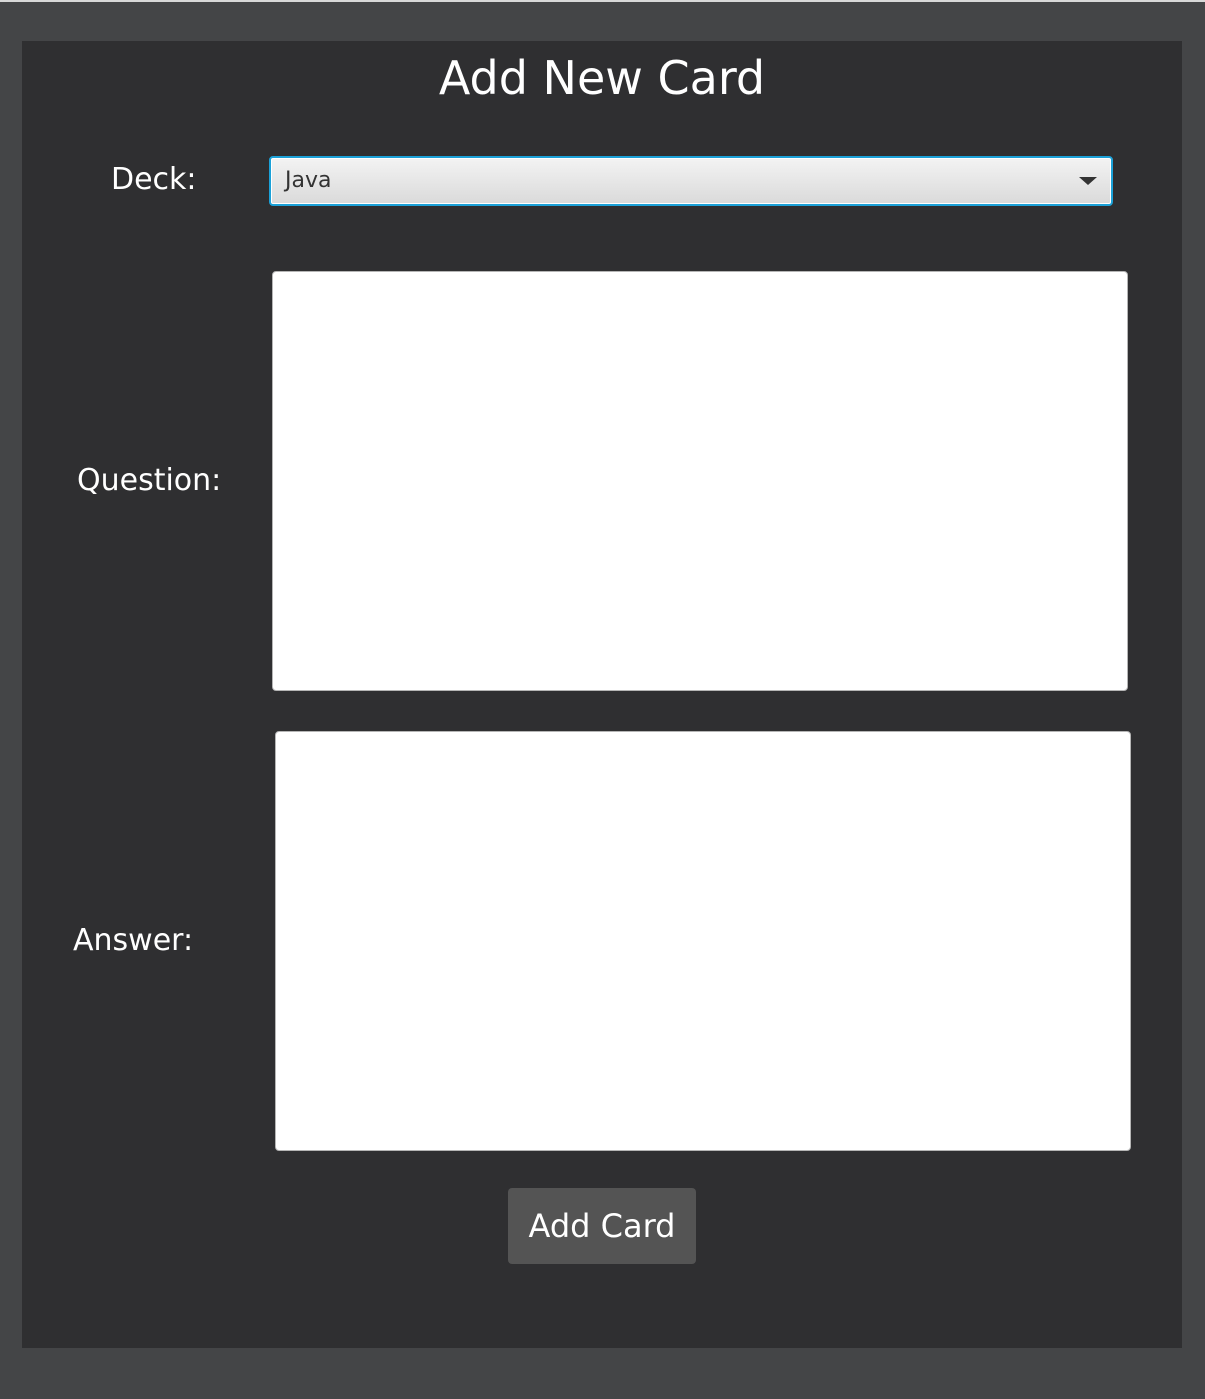  What do you see at coordinates (133, 940) in the screenshot?
I see `answer-label: Answer:` at bounding box center [133, 940].